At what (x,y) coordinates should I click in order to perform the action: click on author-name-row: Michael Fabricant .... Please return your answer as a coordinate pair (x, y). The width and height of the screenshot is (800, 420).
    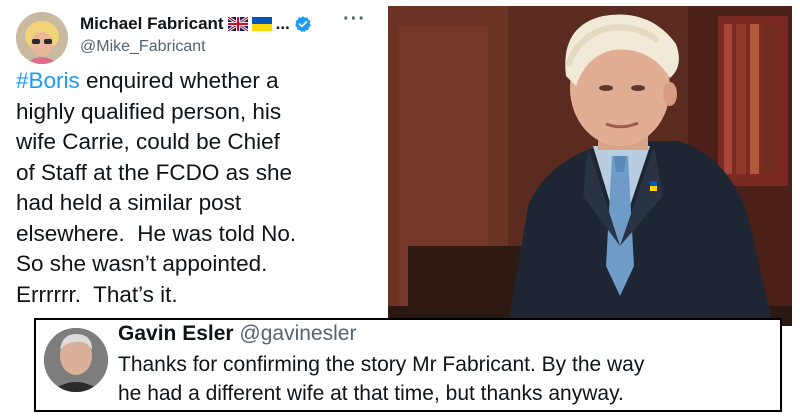
    Looking at the image, I should click on (196, 24).